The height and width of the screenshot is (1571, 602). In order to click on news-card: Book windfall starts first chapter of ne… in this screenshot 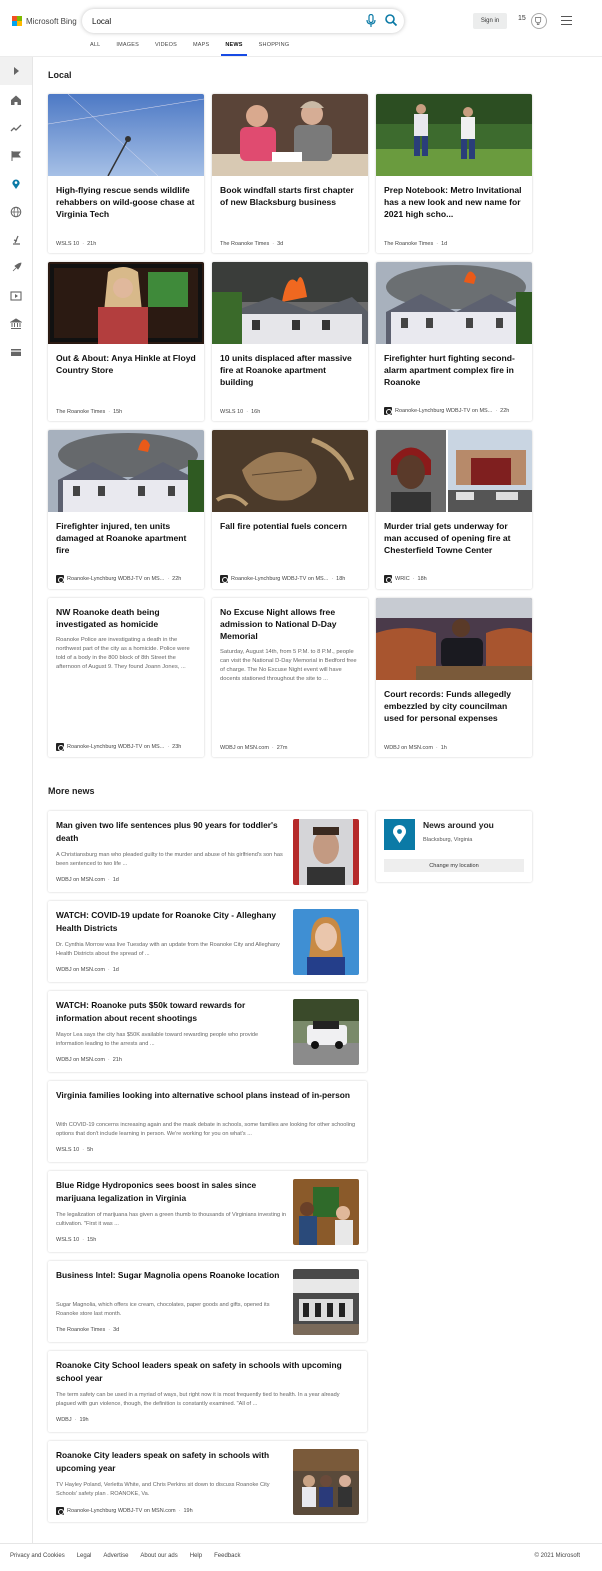, I will do `click(290, 173)`.